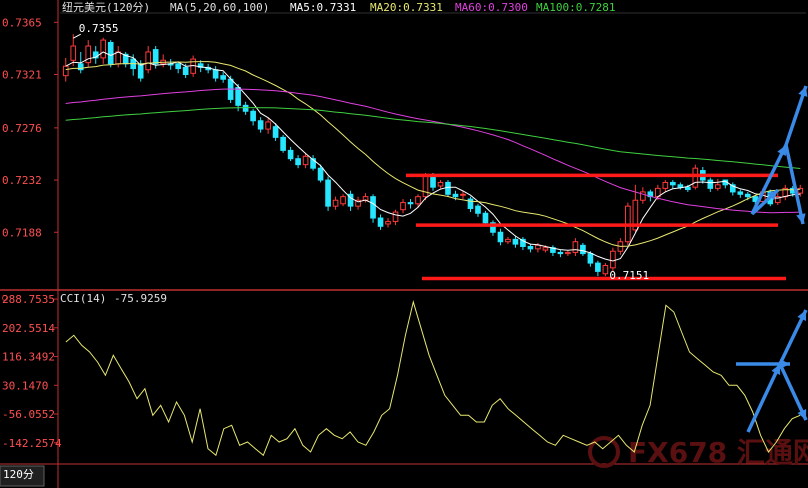 This screenshot has height=488, width=808. Describe the element at coordinates (22, 74) in the screenshot. I see `price-tick-label: 0.7321` at that location.